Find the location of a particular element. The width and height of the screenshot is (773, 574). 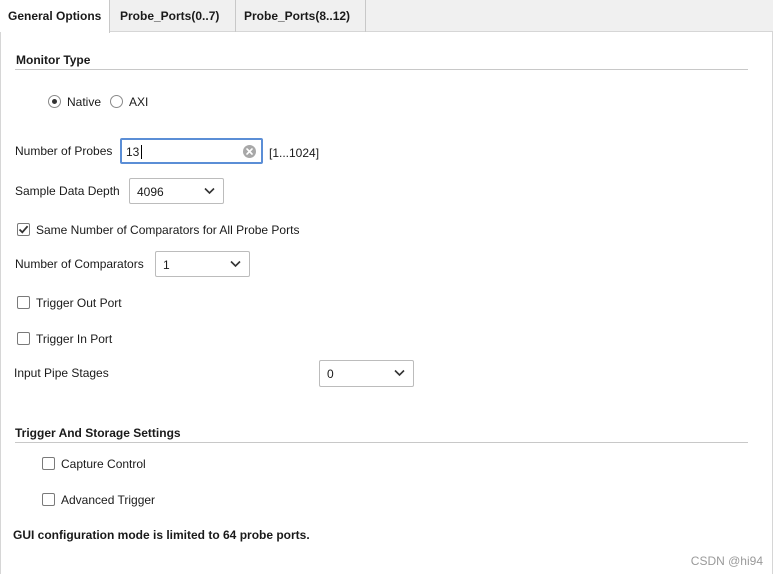

tab-probe-ports-8-12: Probe_Ports(8..12) is located at coordinates (301, 16).